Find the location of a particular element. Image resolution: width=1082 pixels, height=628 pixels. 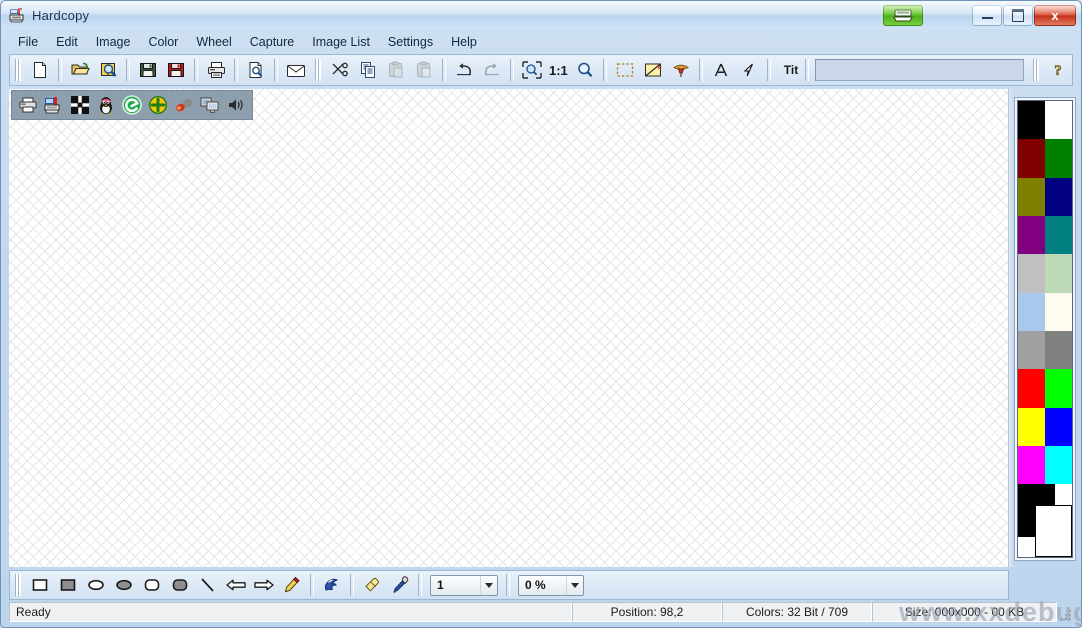

canvas-palette-splitter is located at coordinates (1011, 328).